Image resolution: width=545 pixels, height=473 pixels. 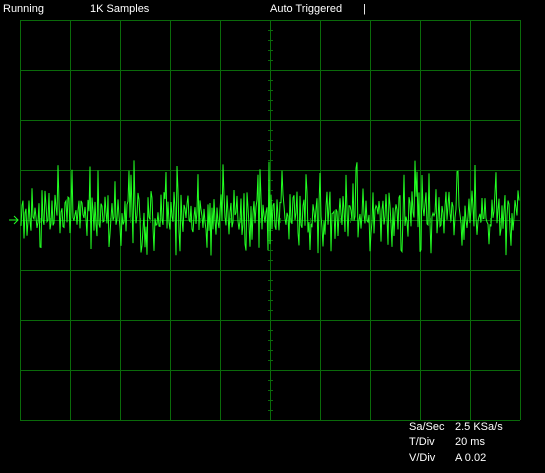 What do you see at coordinates (471, 458) in the screenshot?
I see `volt-div-value: A 0.02` at bounding box center [471, 458].